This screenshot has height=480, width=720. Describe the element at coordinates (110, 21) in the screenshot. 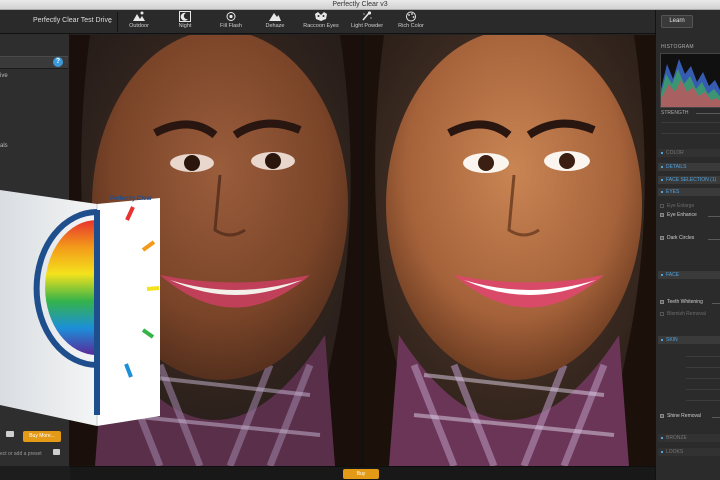

I see `chevron-down-icon: ⌄` at that location.